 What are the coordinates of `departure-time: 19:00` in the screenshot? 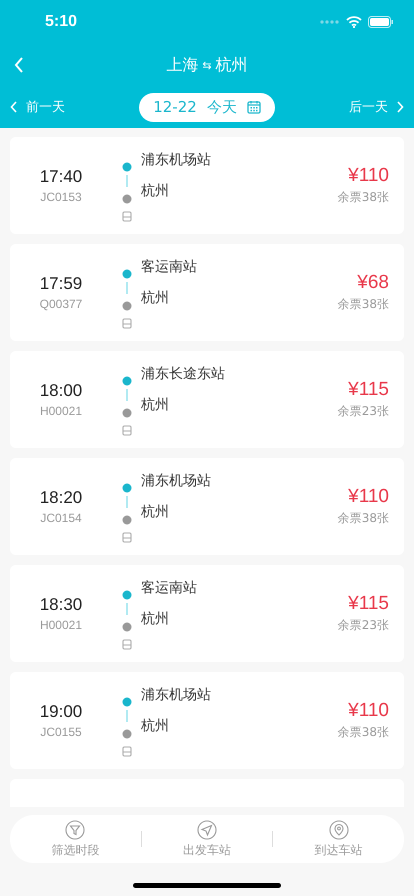 It's located at (61, 712).